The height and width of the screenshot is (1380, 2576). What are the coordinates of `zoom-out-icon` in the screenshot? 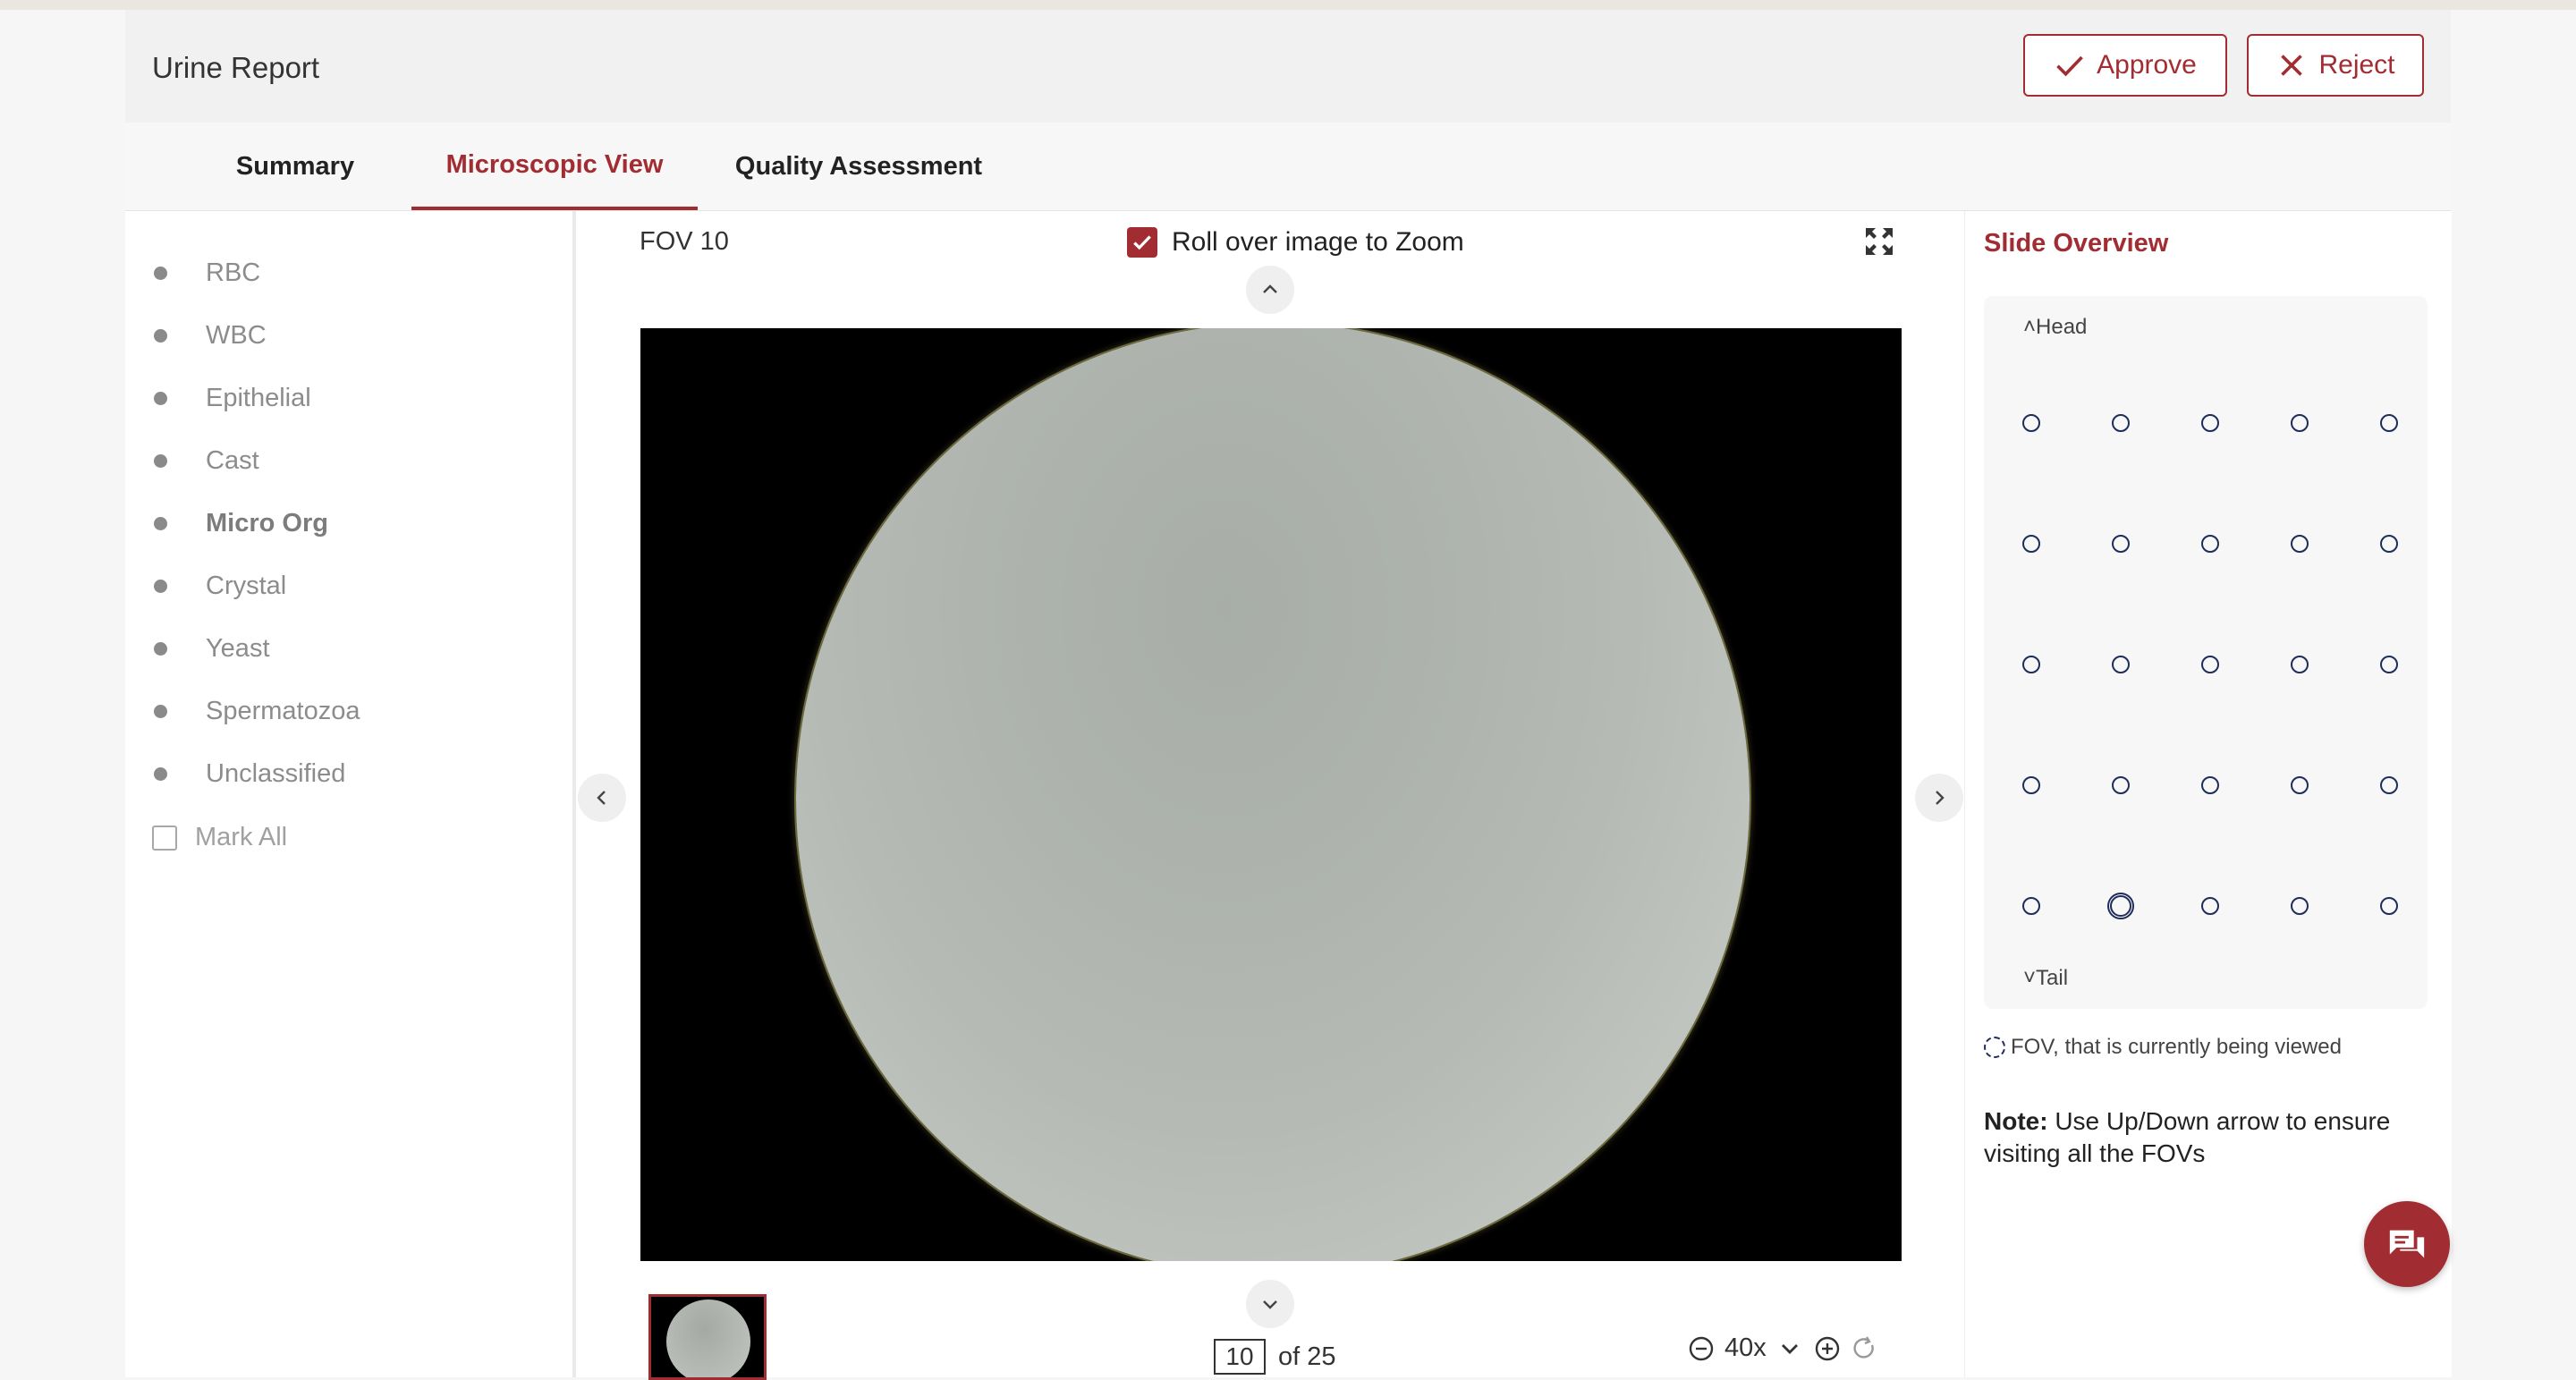 It's located at (1701, 1348).